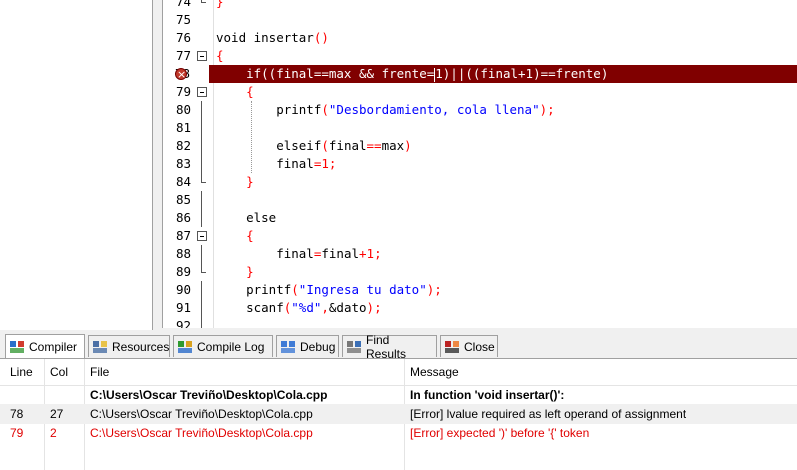  I want to click on debug-icon, so click(288, 347).